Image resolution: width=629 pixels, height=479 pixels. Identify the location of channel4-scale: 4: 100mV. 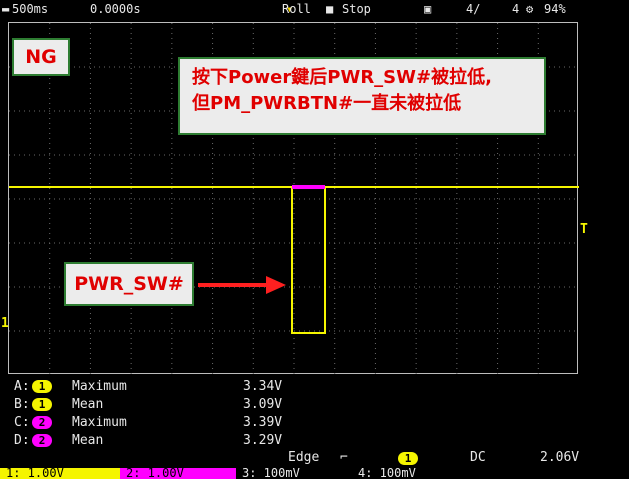
(410, 473).